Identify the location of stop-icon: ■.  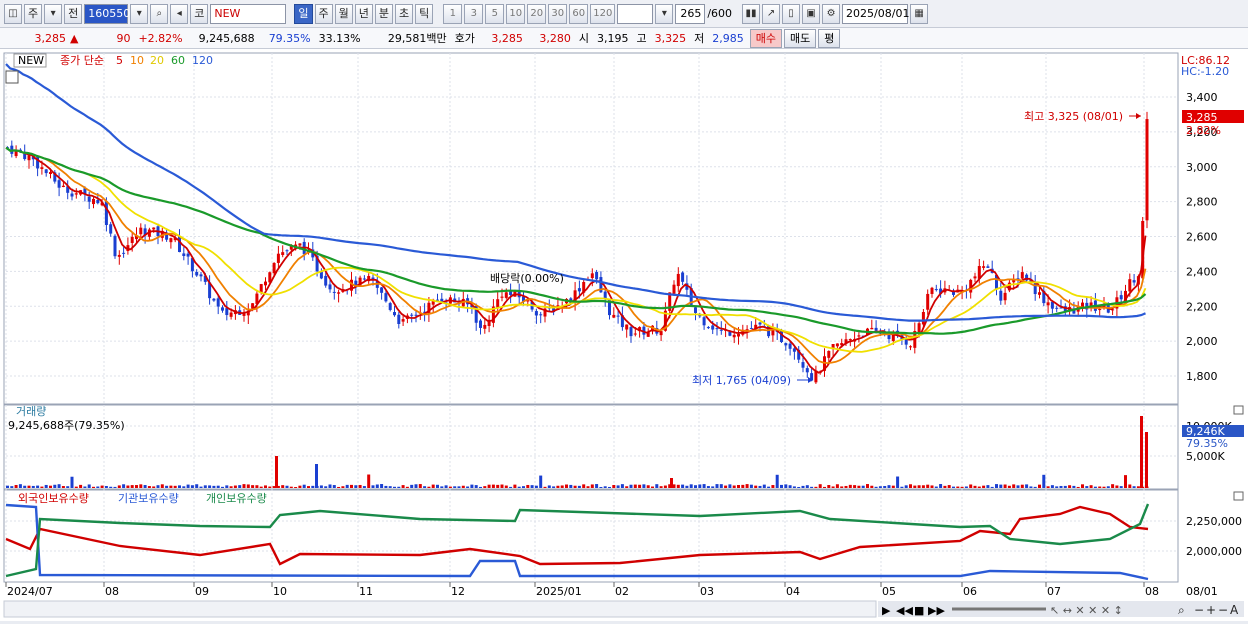
(919, 610).